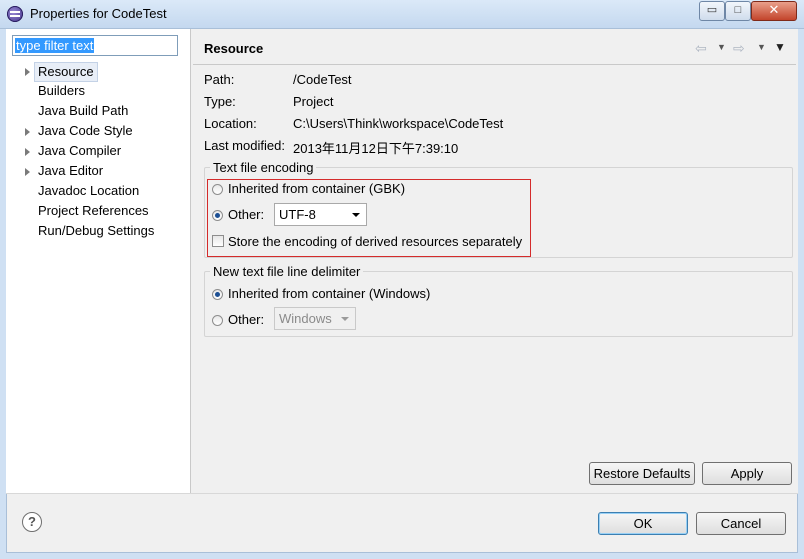 This screenshot has width=804, height=559. Describe the element at coordinates (244, 145) in the screenshot. I see `last-modified-label: Last modified:` at that location.